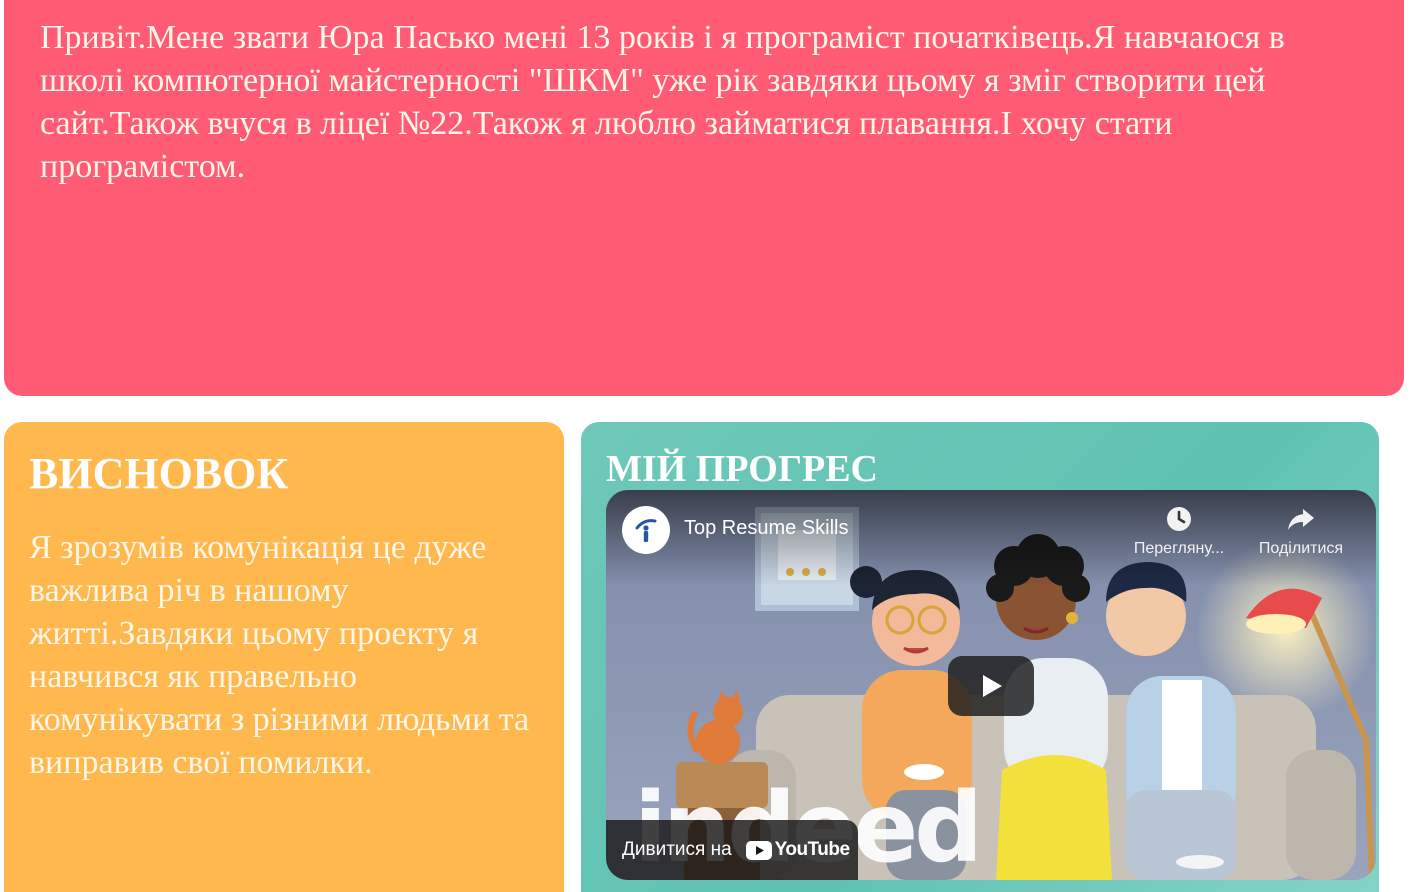 Image resolution: width=1410 pixels, height=892 pixels. What do you see at coordinates (742, 469) in the screenshot?
I see `progress-title: МІЙ ПРОГРЕС` at bounding box center [742, 469].